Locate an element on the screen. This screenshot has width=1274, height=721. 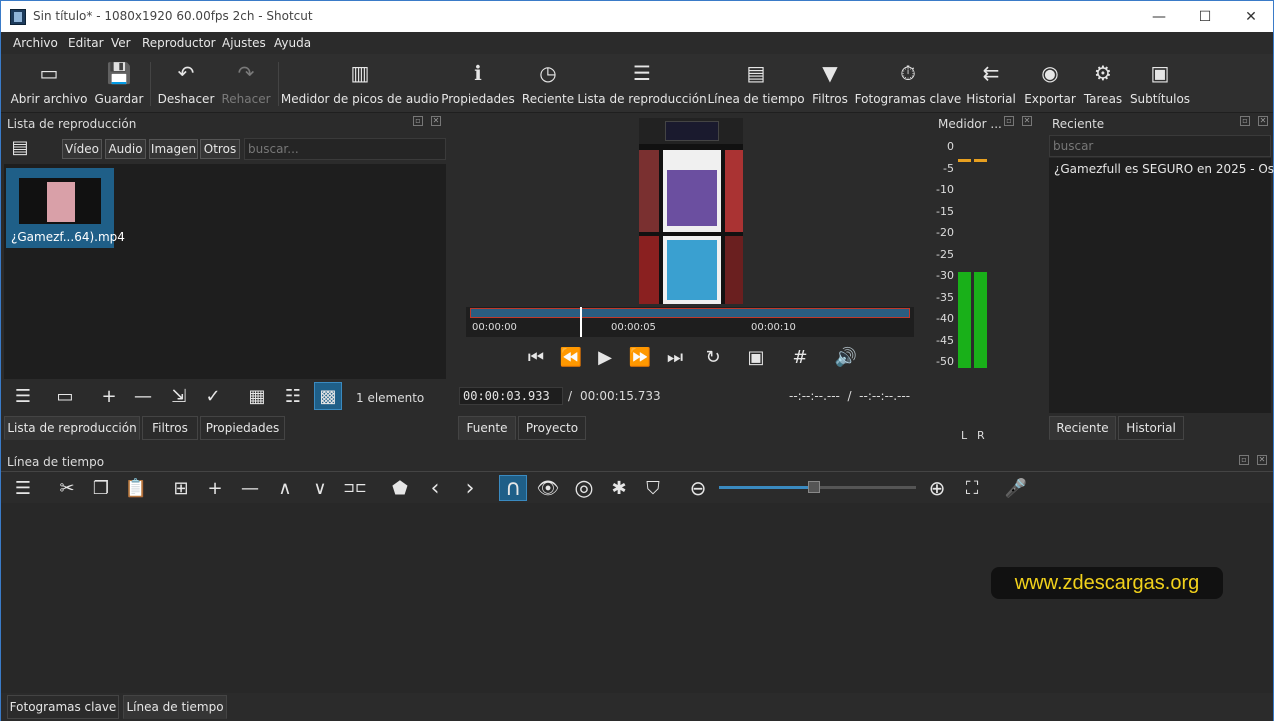
ripple-all-icon: ✱ is located at coordinates (619, 488).